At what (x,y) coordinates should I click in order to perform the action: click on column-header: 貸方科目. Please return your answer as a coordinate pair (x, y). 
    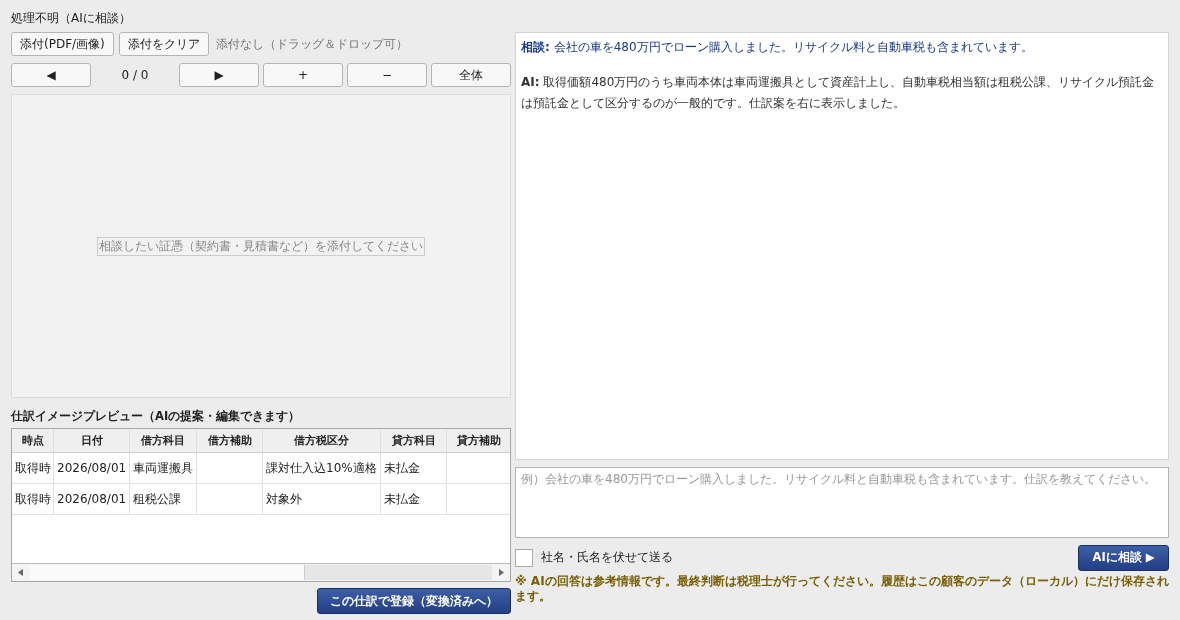
    Looking at the image, I should click on (414, 440).